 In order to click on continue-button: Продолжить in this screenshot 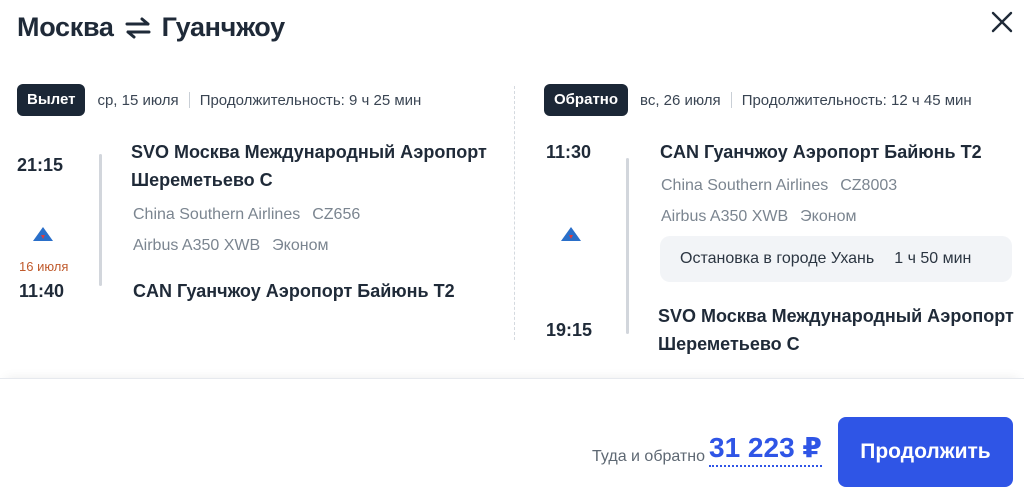, I will do `click(925, 452)`.